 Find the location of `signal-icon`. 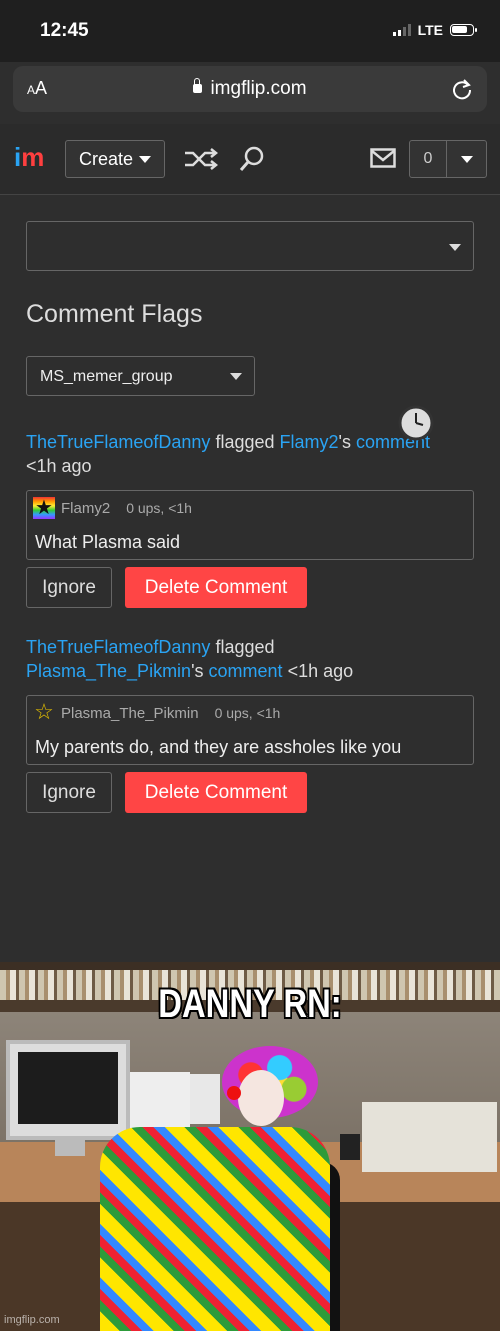

signal-icon is located at coordinates (401, 30).